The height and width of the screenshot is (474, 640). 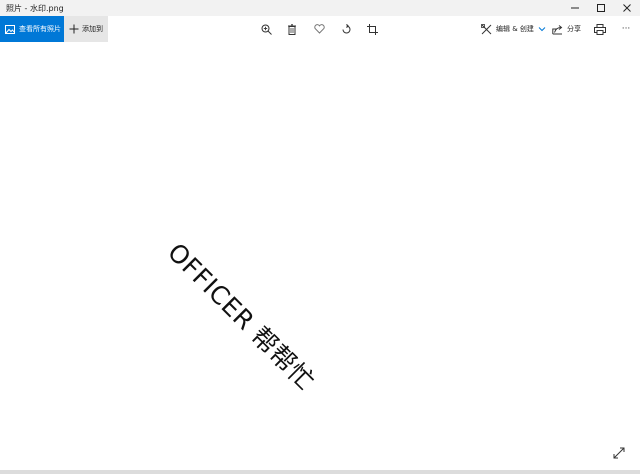 I want to click on minimize-button, so click(x=575, y=8).